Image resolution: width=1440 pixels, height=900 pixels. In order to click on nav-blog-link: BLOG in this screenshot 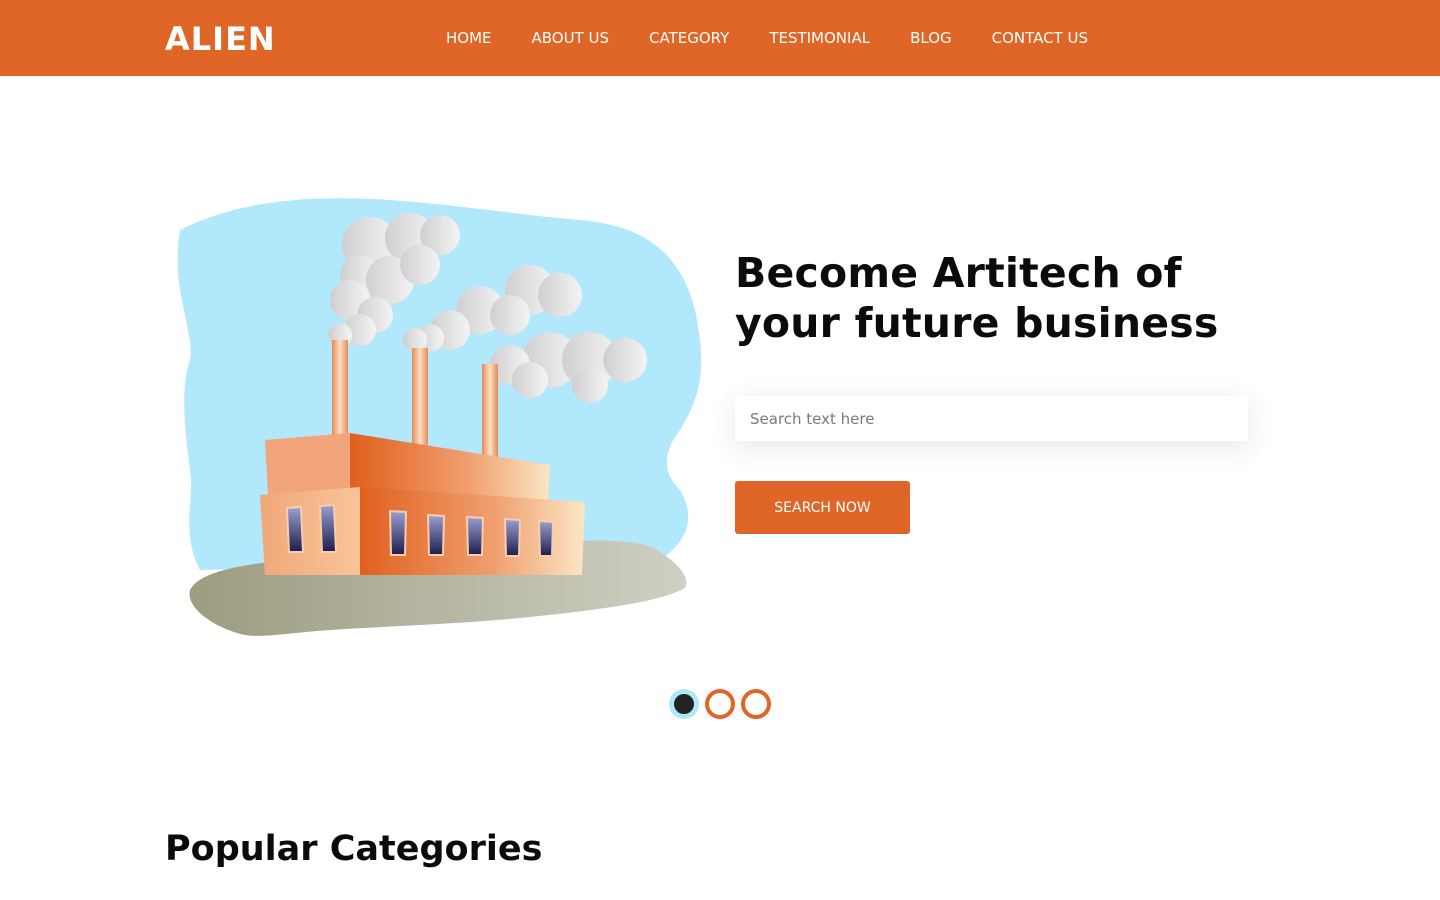, I will do `click(931, 38)`.